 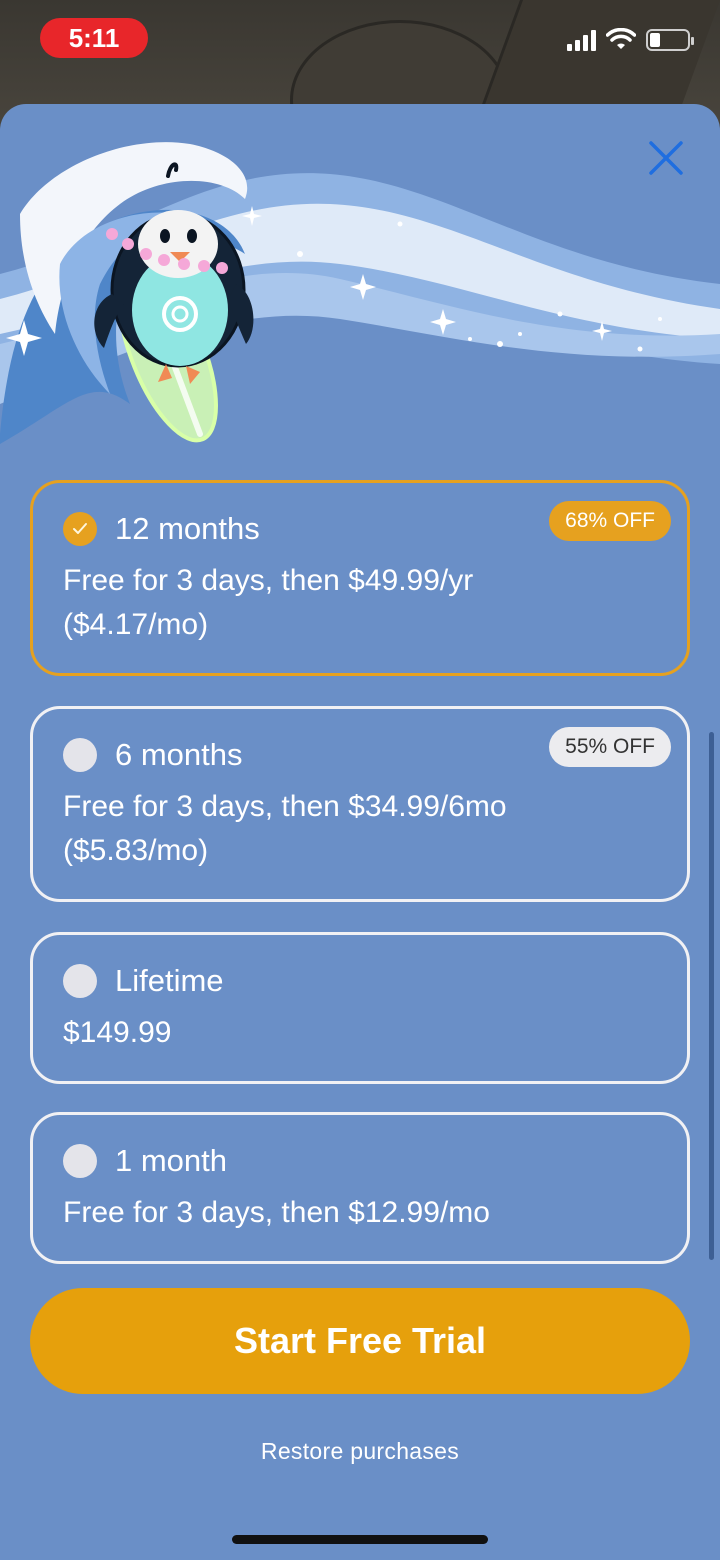 I want to click on plan-monthly-price: ($4.17/mo), so click(x=136, y=624).